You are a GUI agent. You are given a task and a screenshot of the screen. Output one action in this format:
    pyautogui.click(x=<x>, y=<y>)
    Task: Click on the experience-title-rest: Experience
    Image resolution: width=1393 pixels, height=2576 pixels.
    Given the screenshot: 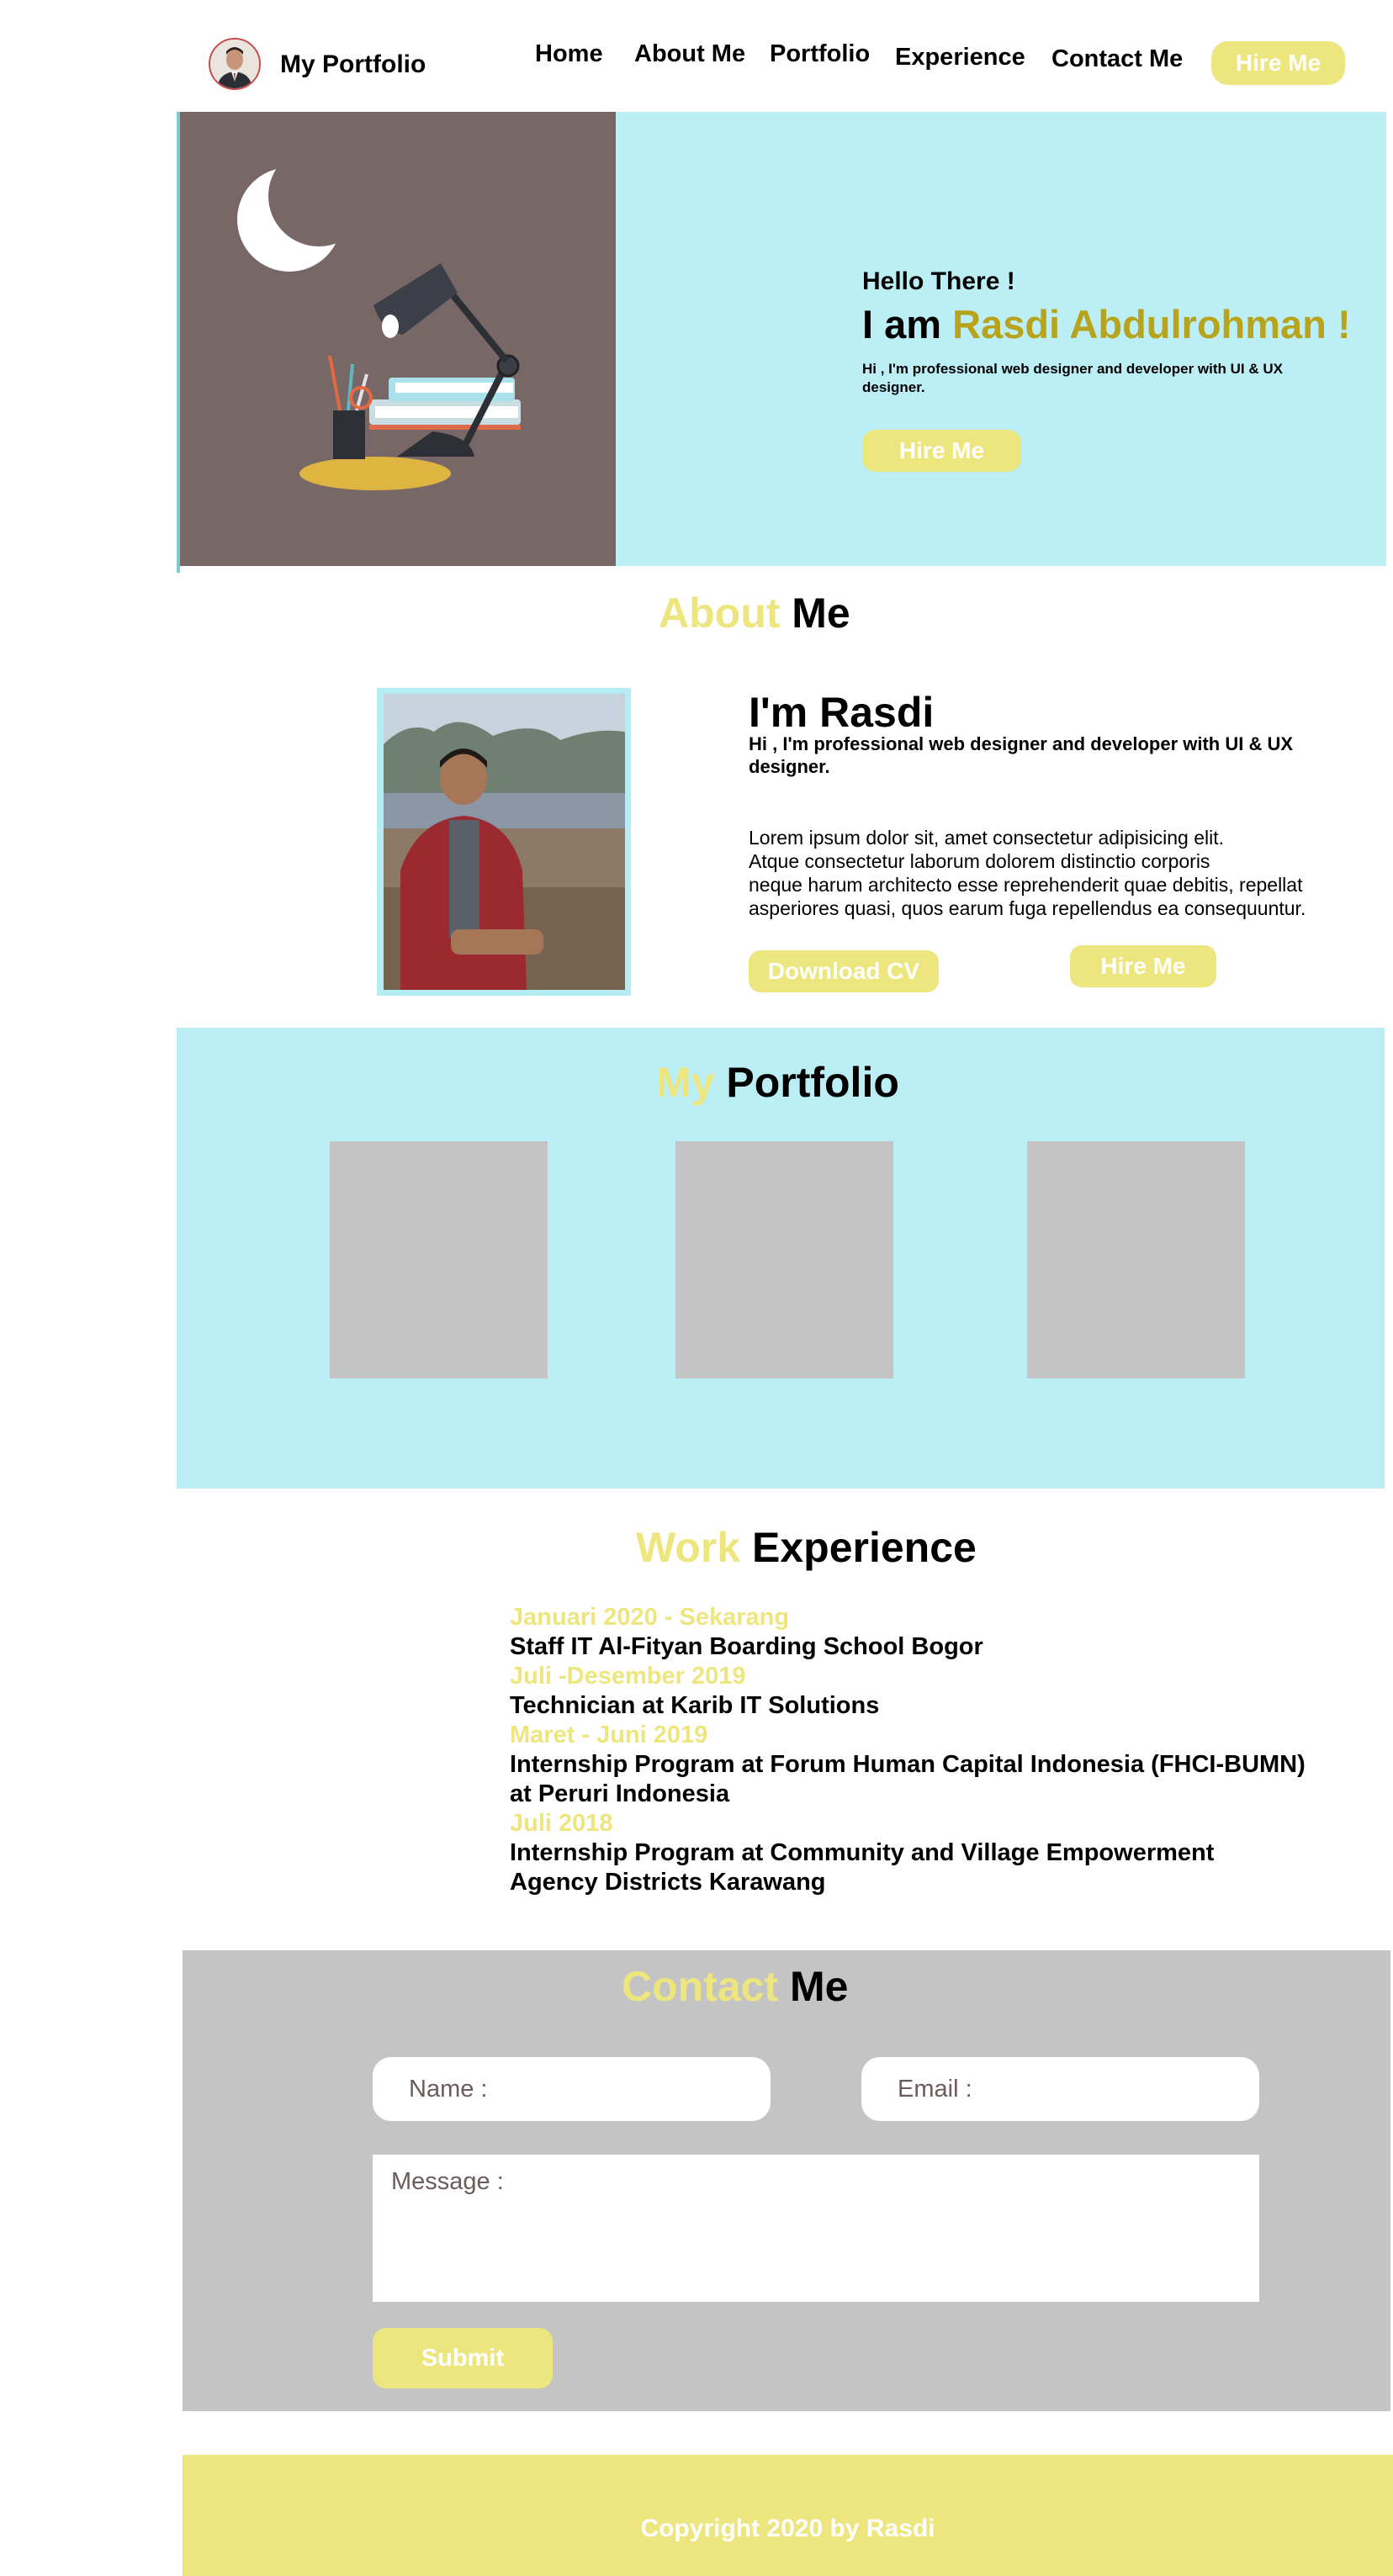 What is the action you would take?
    pyautogui.click(x=858, y=1547)
    